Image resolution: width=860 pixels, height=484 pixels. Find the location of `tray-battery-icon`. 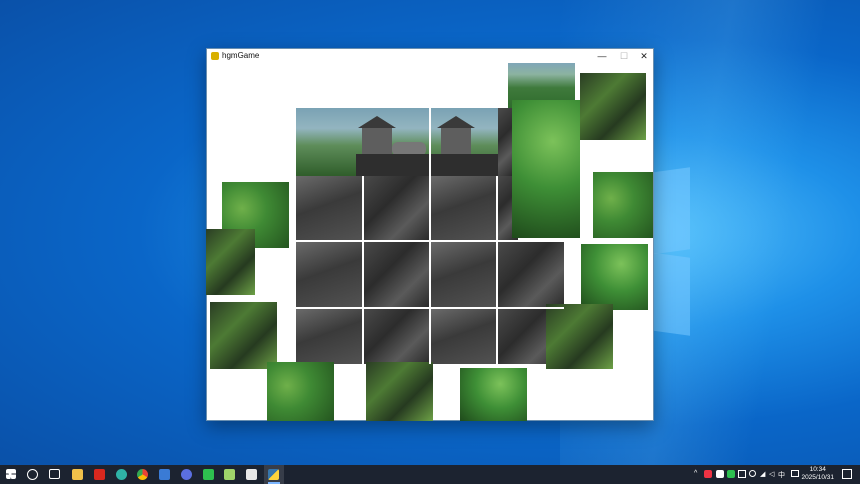

tray-battery-icon is located at coordinates (742, 474).